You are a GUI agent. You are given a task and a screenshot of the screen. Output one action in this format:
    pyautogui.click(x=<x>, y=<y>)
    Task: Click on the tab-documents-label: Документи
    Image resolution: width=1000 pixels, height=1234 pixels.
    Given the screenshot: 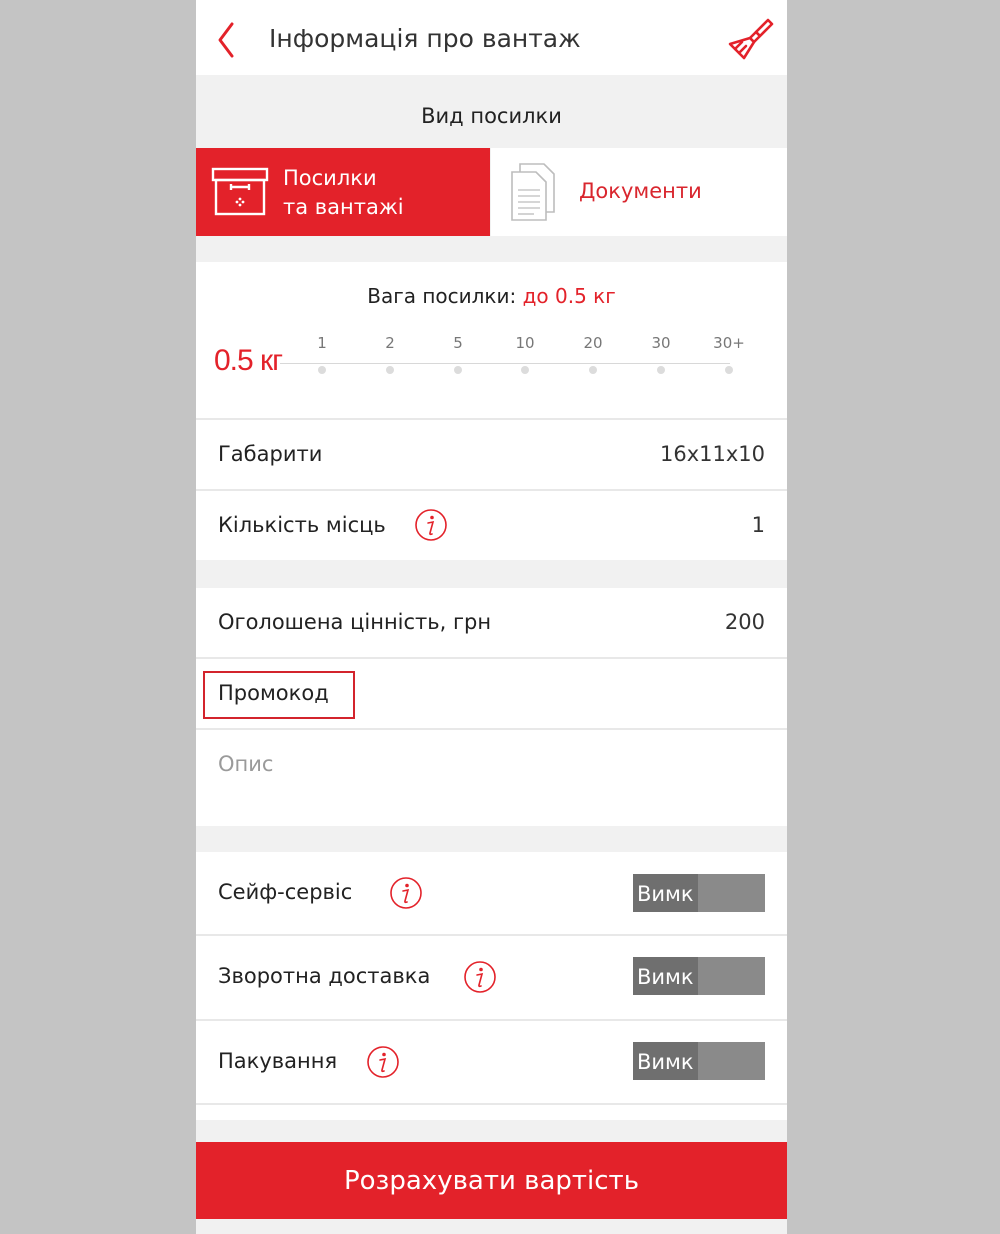 What is the action you would take?
    pyautogui.click(x=640, y=191)
    